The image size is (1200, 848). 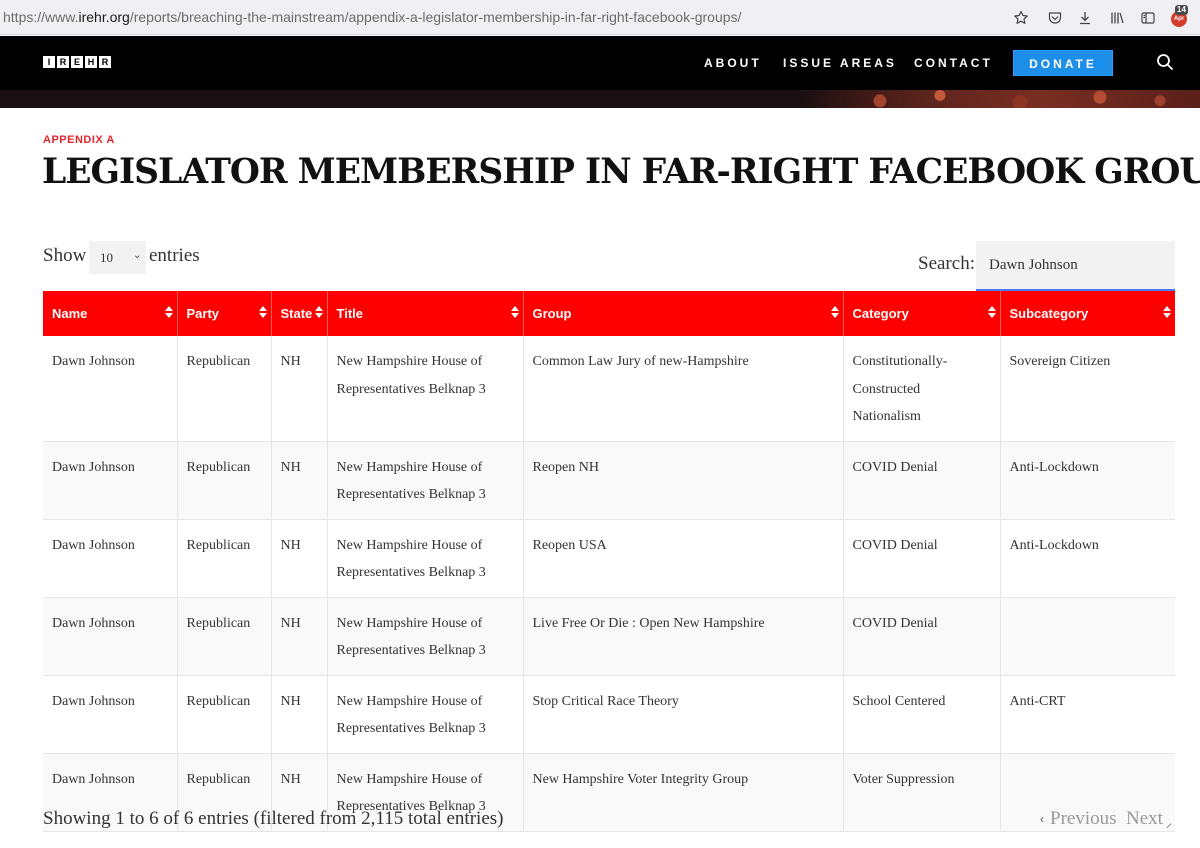 What do you see at coordinates (1117, 18) in the screenshot?
I see `library-icon` at bounding box center [1117, 18].